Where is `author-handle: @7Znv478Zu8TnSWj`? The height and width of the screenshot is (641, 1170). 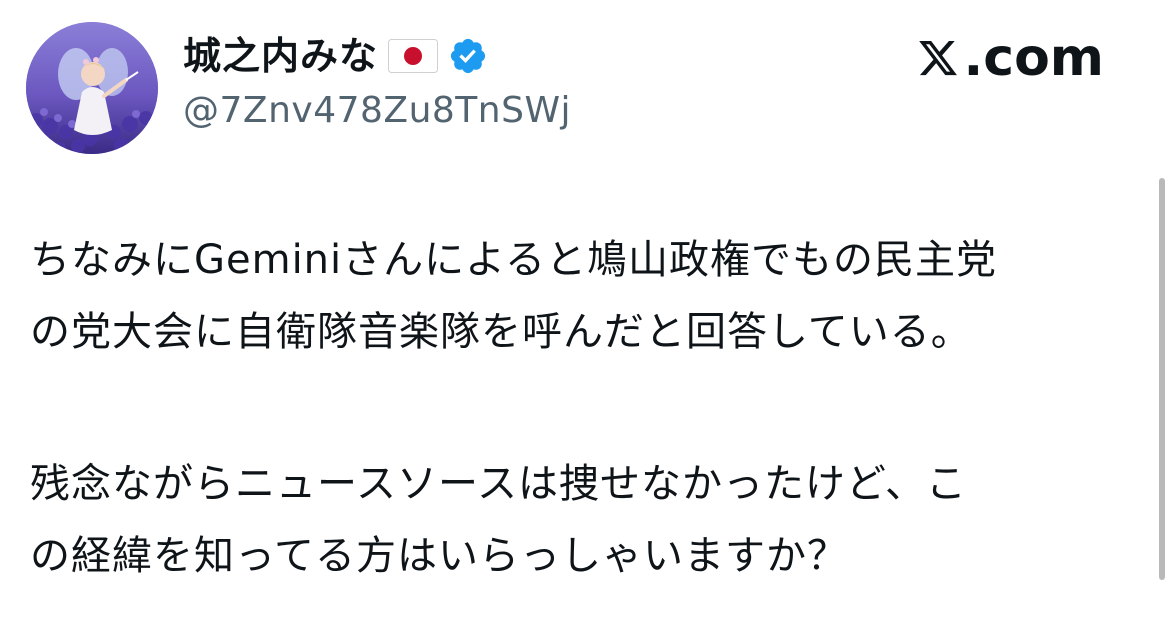 author-handle: @7Znv478Zu8TnSWj is located at coordinates (377, 111).